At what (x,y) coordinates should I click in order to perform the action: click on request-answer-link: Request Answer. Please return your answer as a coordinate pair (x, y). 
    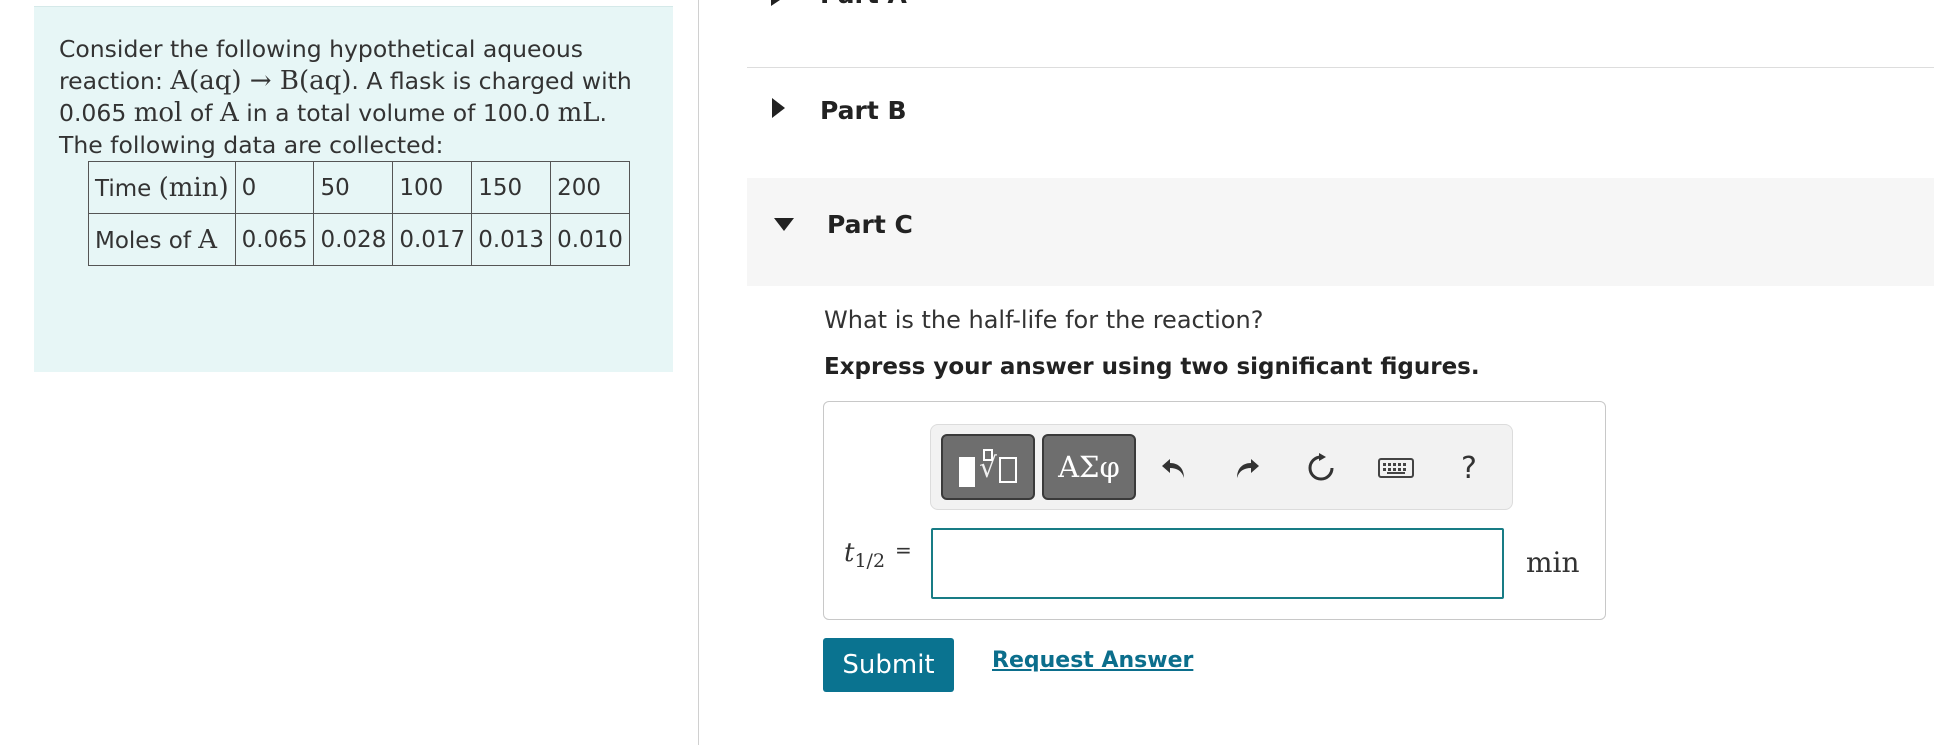
    Looking at the image, I should click on (1092, 660).